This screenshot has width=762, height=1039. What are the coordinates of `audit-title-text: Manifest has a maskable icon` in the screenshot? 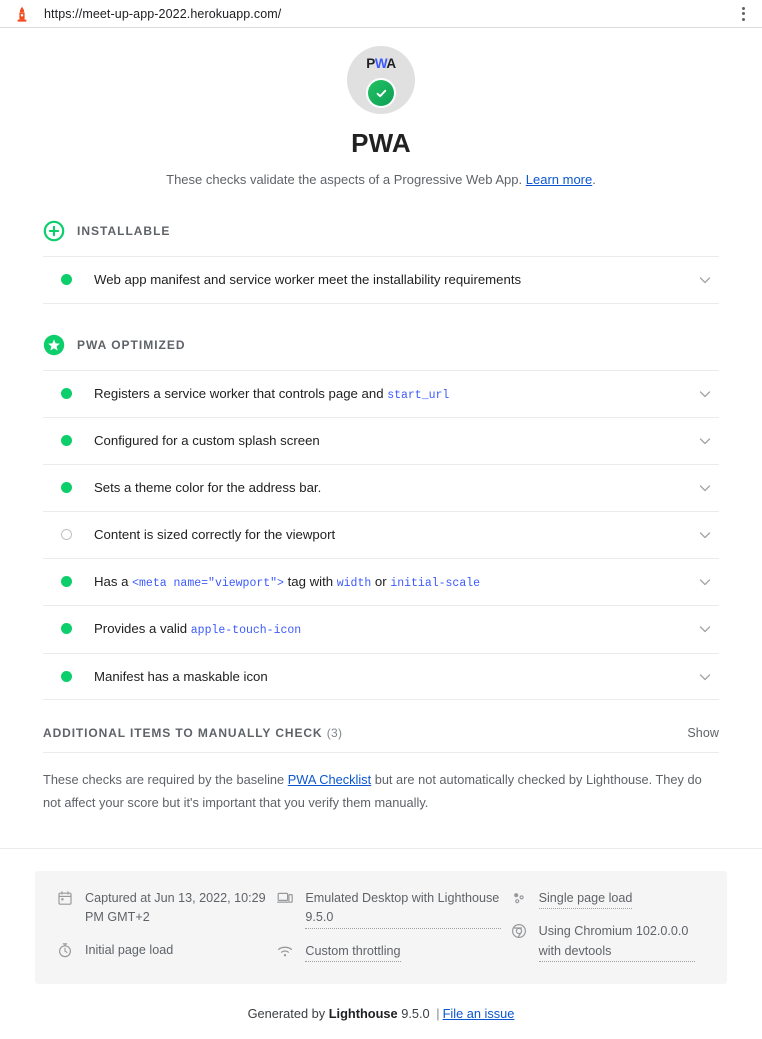 It's located at (181, 676).